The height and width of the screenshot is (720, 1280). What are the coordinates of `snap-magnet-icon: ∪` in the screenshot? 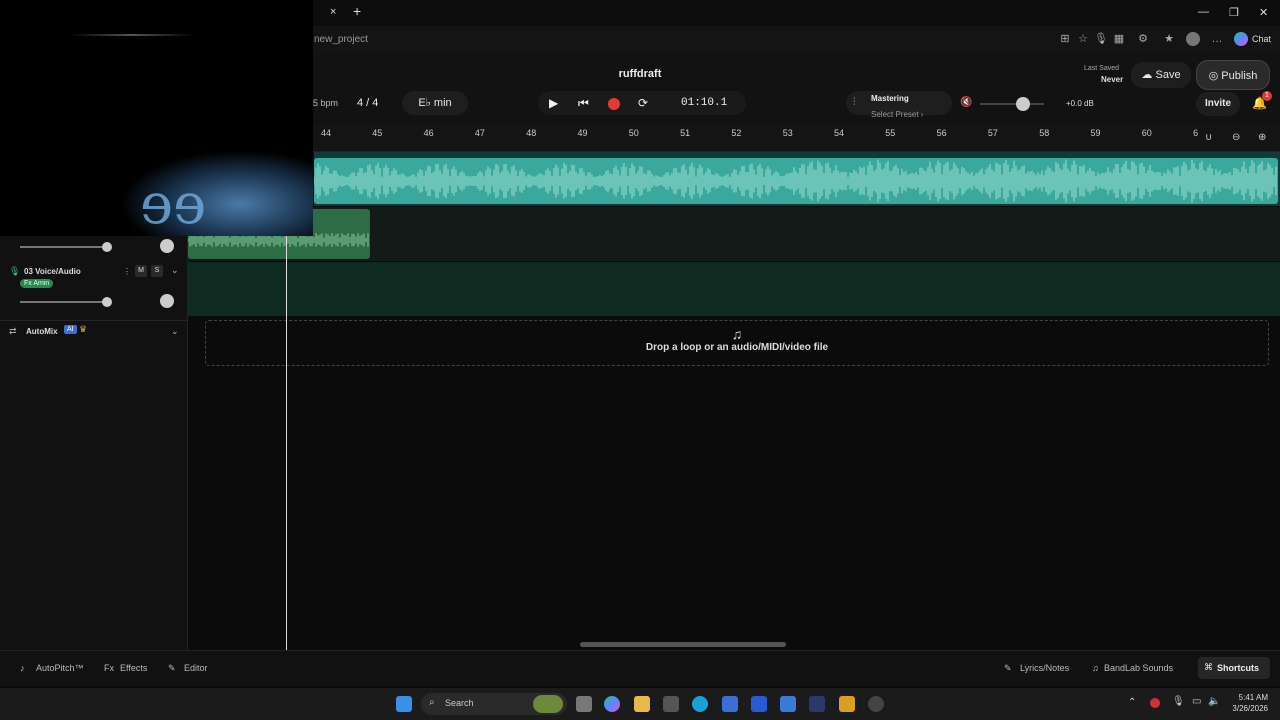 It's located at (1208, 137).